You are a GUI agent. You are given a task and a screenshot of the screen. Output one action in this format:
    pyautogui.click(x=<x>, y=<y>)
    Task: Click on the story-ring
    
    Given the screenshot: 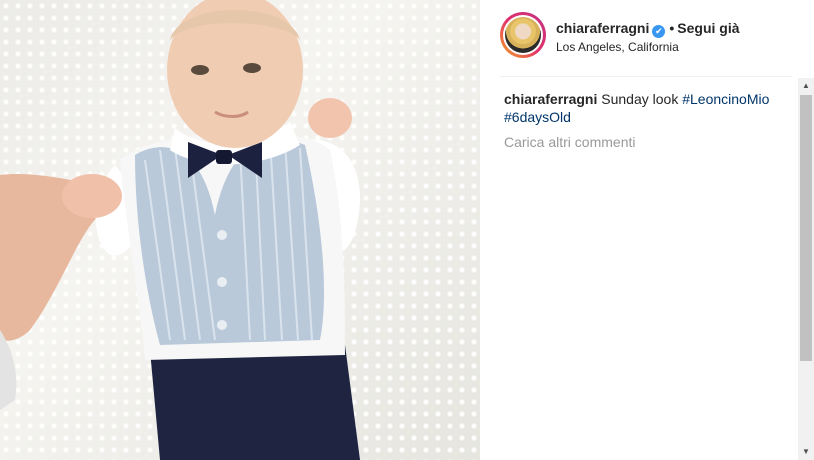 What is the action you would take?
    pyautogui.click(x=523, y=35)
    